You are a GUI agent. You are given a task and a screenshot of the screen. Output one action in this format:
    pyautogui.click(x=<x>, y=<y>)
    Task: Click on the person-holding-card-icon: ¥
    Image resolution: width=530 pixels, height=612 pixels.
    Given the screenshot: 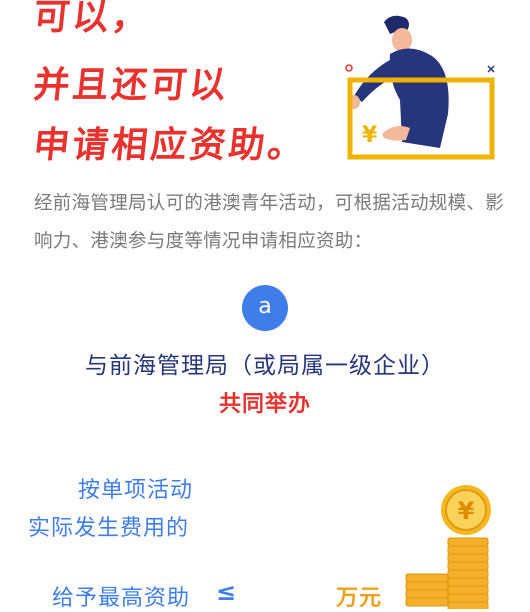 What is the action you would take?
    pyautogui.click(x=420, y=87)
    